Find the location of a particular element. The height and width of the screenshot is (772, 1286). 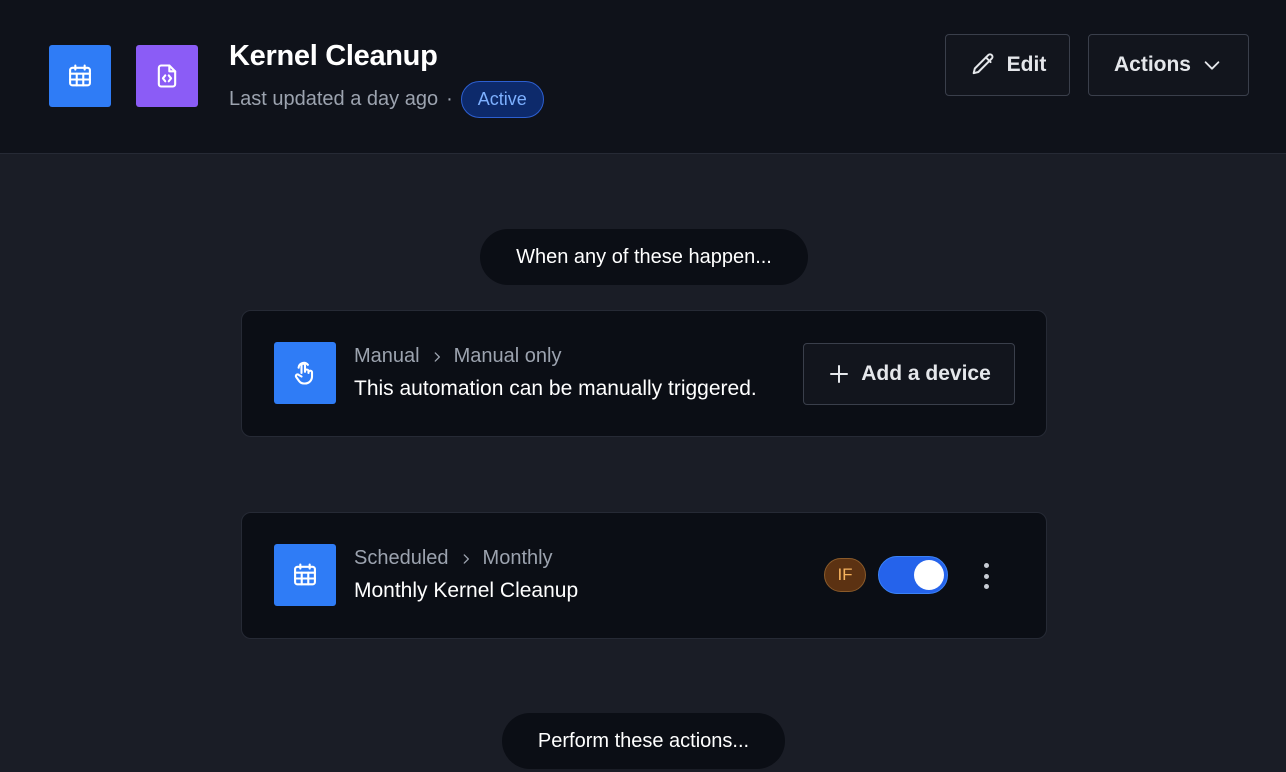

if-condition-badge: IF is located at coordinates (845, 575).